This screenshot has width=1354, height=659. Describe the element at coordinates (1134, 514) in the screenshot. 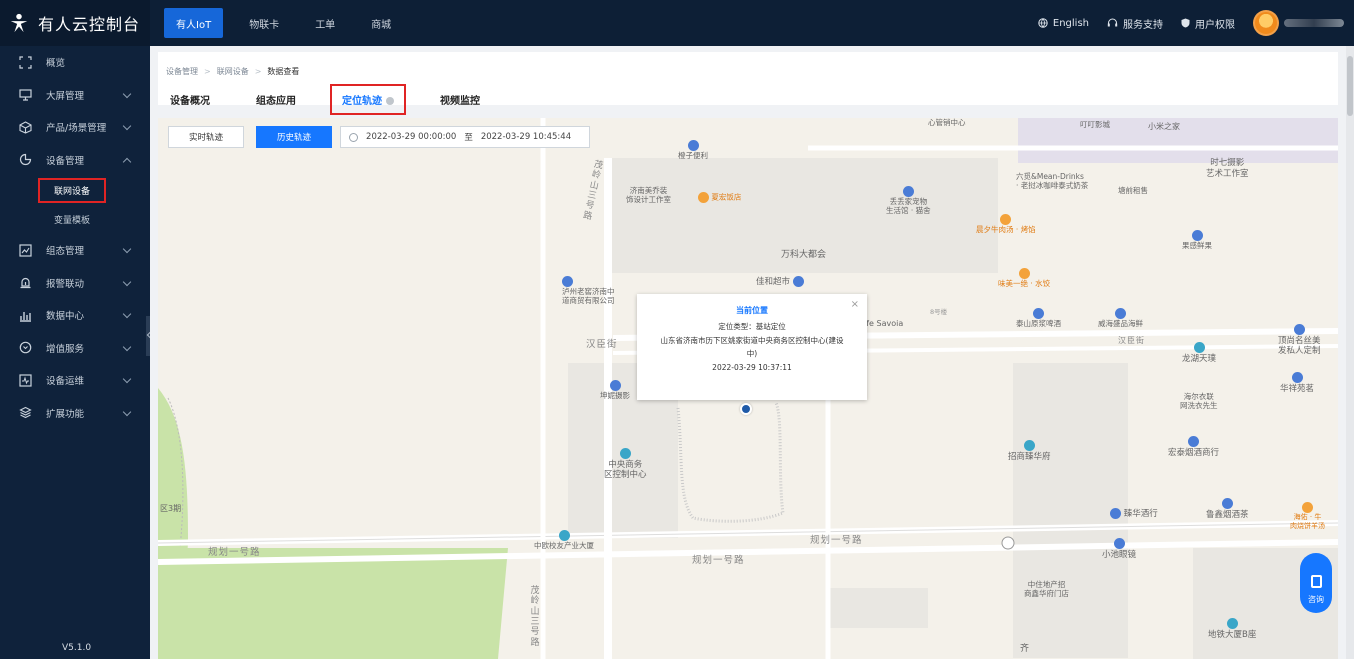

I see `poi-label: 臻华酒行` at that location.